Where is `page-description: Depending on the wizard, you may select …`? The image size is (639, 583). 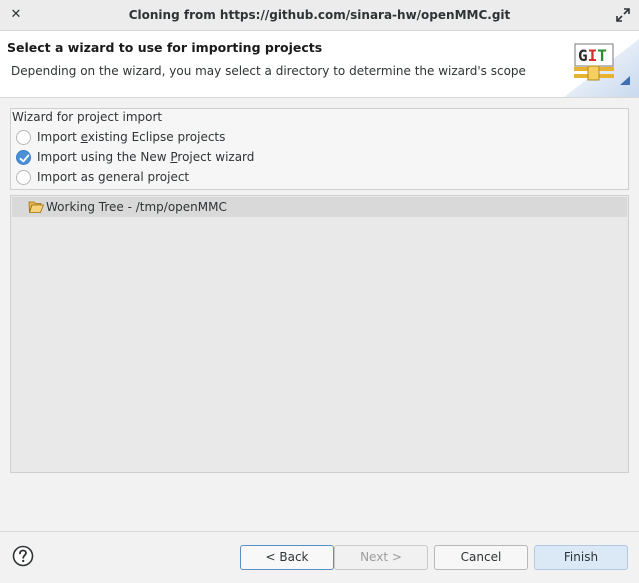
page-description: Depending on the wizard, you may select … is located at coordinates (268, 71).